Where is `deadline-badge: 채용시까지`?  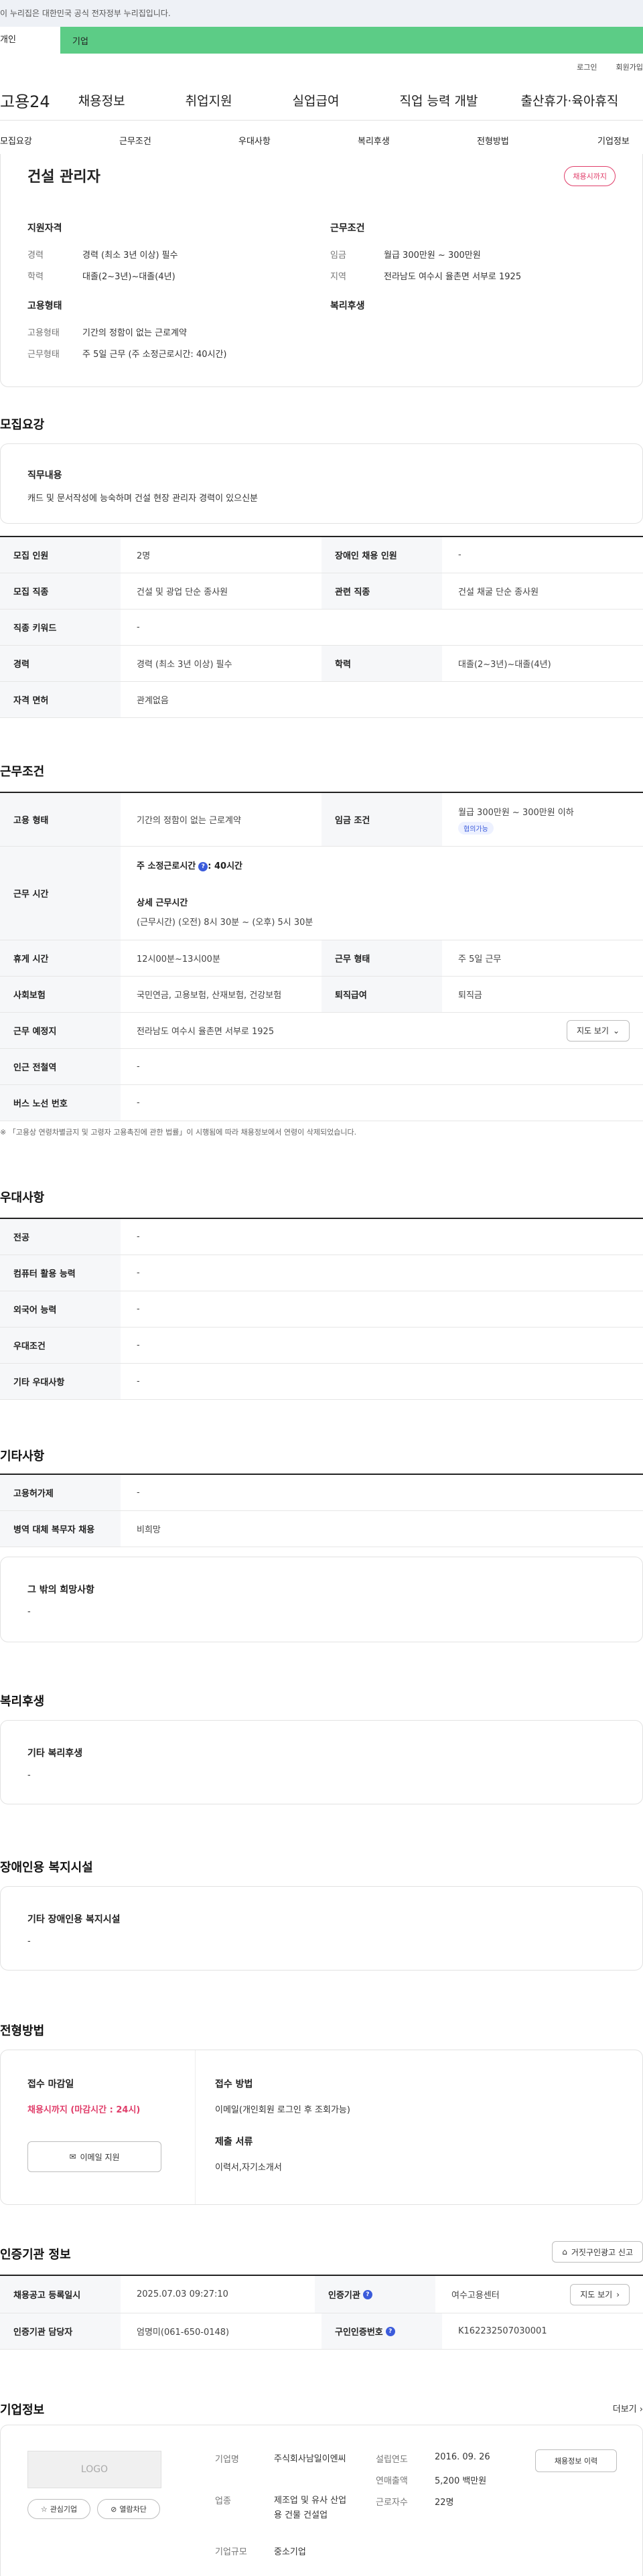 deadline-badge: 채용시까지 is located at coordinates (590, 176).